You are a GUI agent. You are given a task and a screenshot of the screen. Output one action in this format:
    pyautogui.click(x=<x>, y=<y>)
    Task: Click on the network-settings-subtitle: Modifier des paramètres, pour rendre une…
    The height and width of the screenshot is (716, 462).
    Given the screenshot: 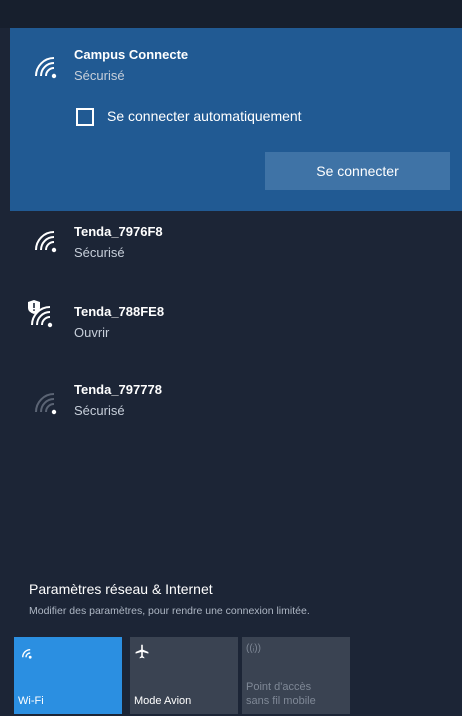 What is the action you would take?
    pyautogui.click(x=169, y=611)
    